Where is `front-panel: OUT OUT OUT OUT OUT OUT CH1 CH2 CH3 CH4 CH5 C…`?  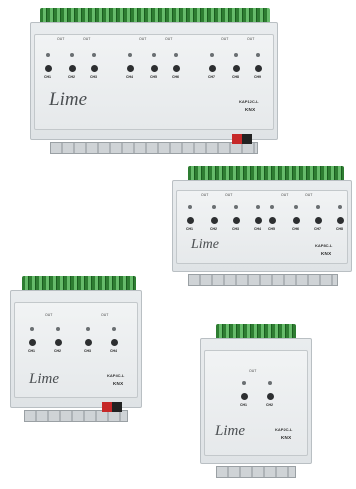
front-panel: OUT OUT OUT OUT OUT OUT CH1 CH2 CH3 CH4 CH5 C… is located at coordinates (154, 82).